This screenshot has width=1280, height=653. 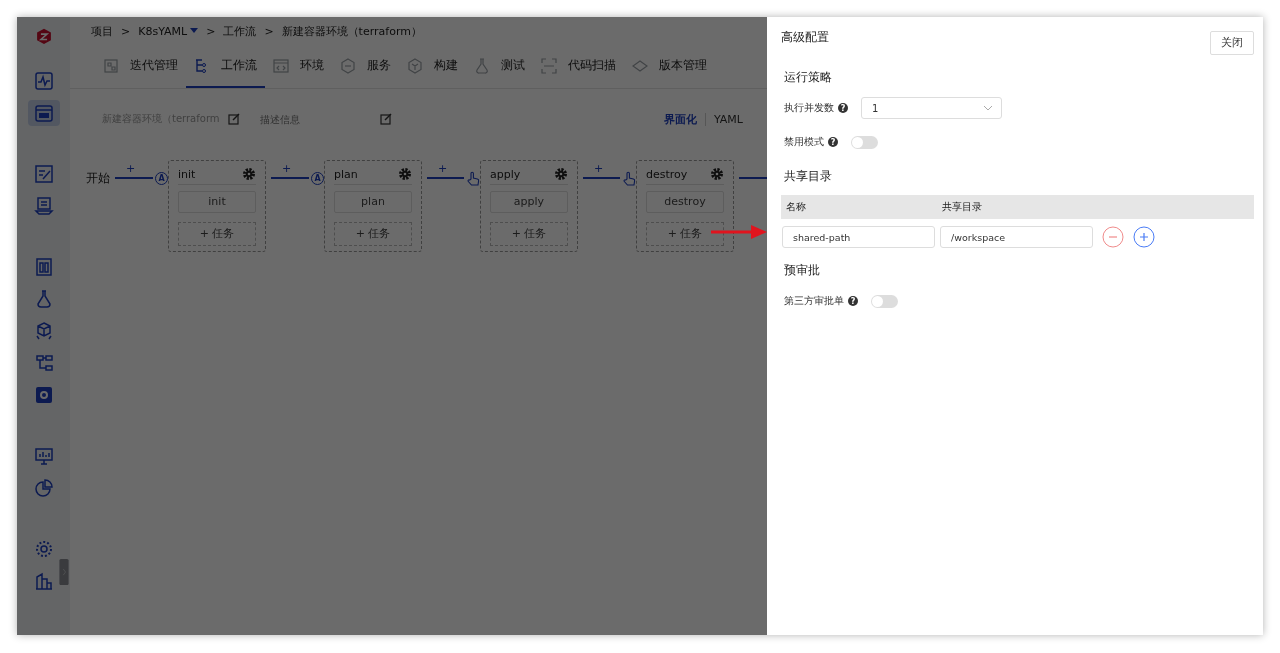 What do you see at coordinates (739, 232) in the screenshot?
I see `annotation-arrow` at bounding box center [739, 232].